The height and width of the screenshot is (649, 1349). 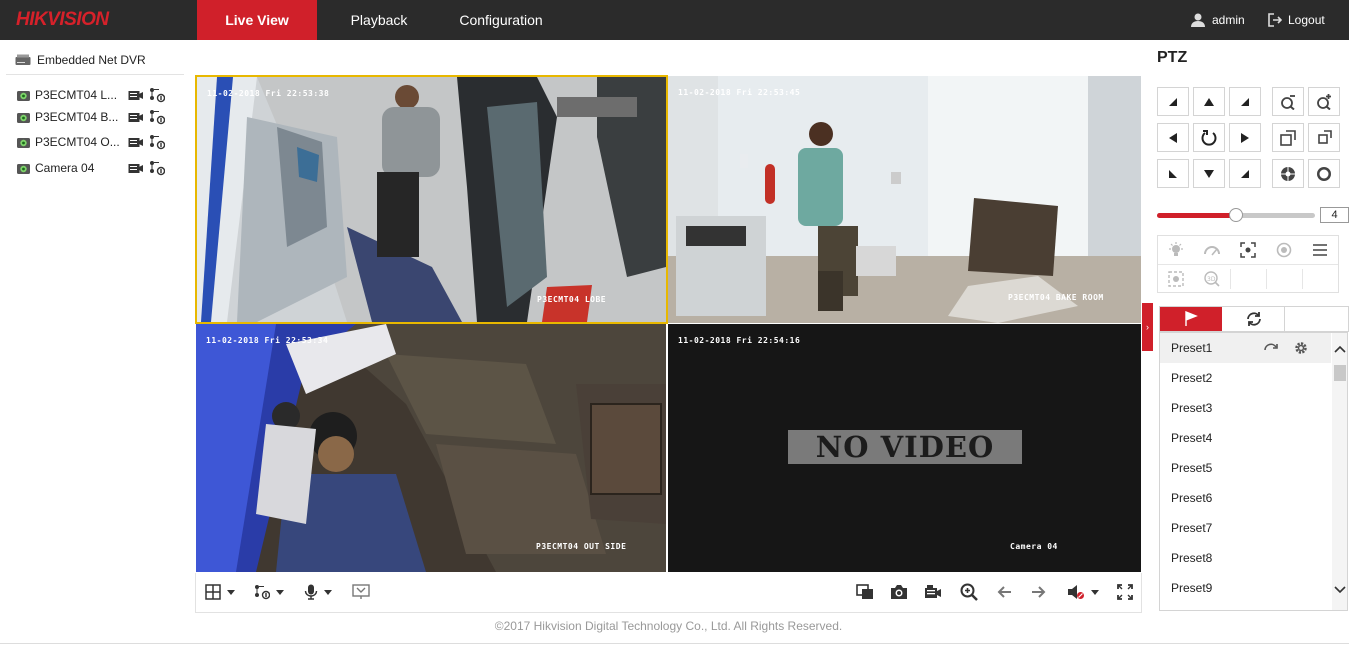 I want to click on ptz-right-button, so click(x=1245, y=137).